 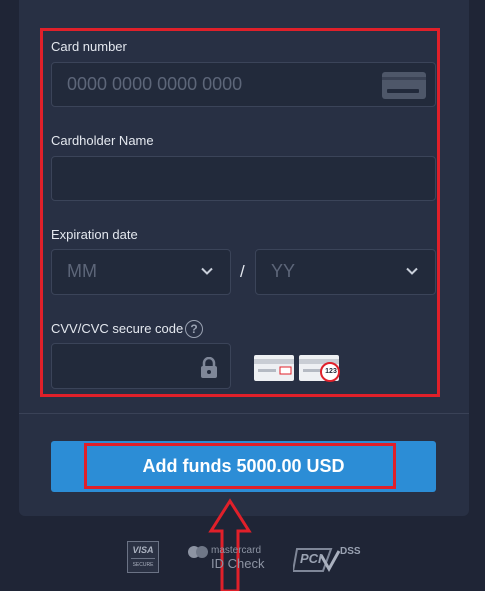 What do you see at coordinates (236, 550) in the screenshot?
I see `mastercard-text: mastercard` at bounding box center [236, 550].